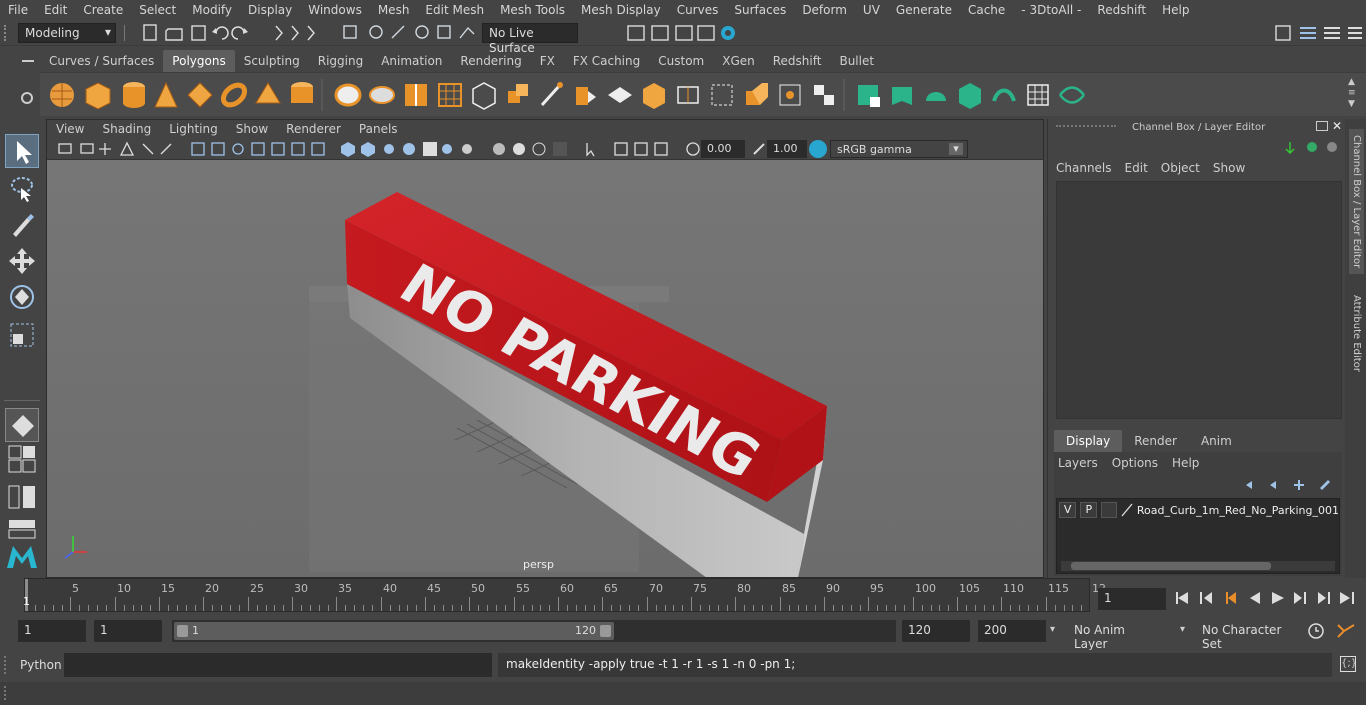  I want to click on shelf-menu, so click(28, 83).